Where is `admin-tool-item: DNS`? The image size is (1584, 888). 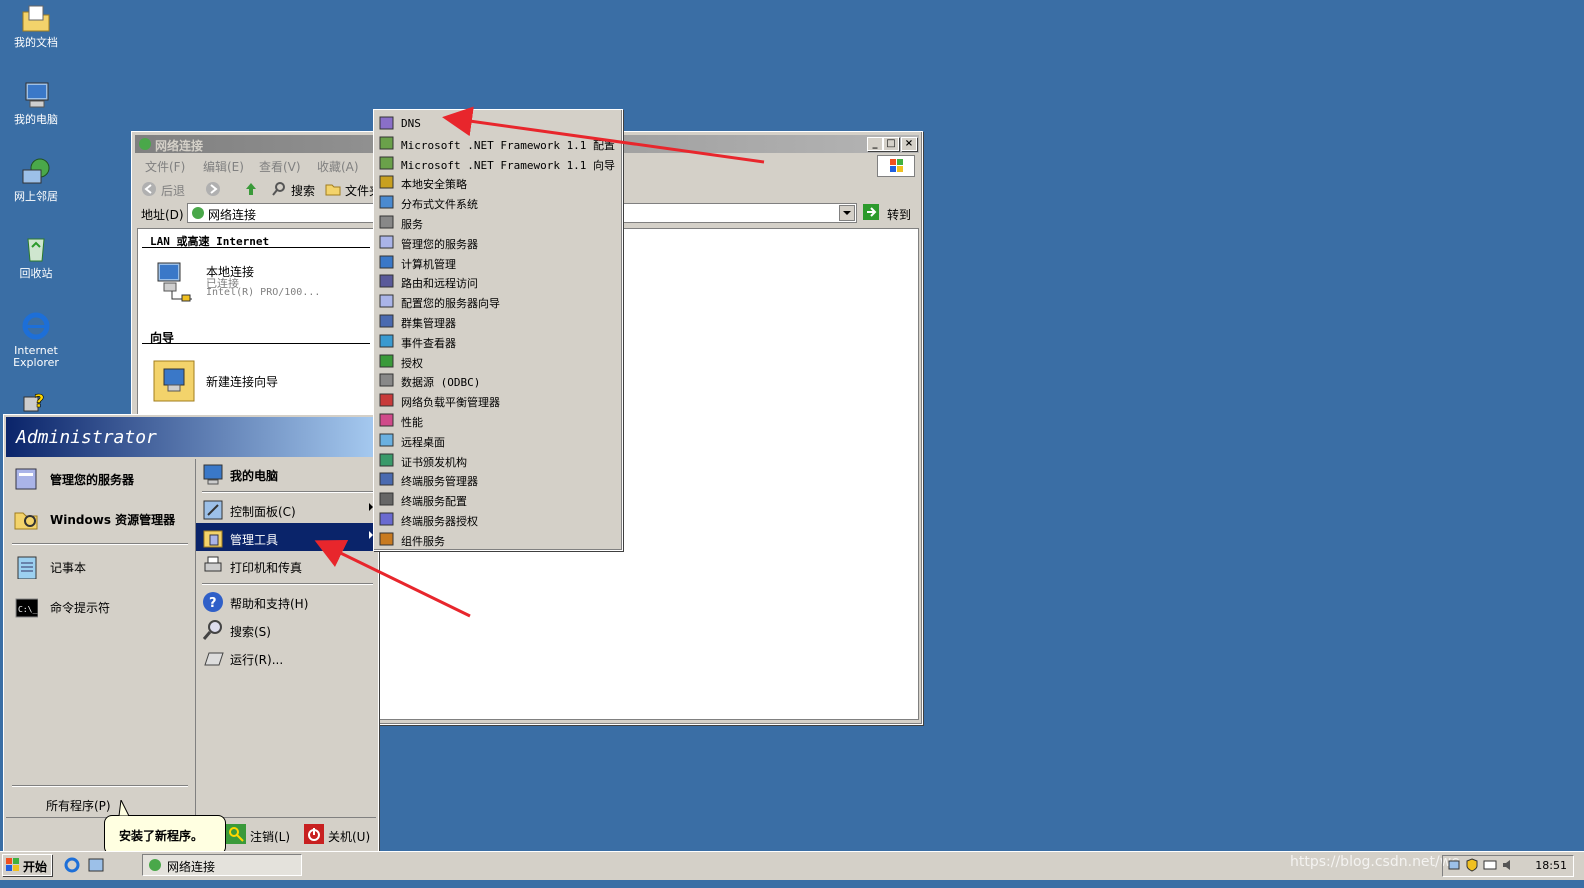 admin-tool-item: DNS is located at coordinates (498, 122).